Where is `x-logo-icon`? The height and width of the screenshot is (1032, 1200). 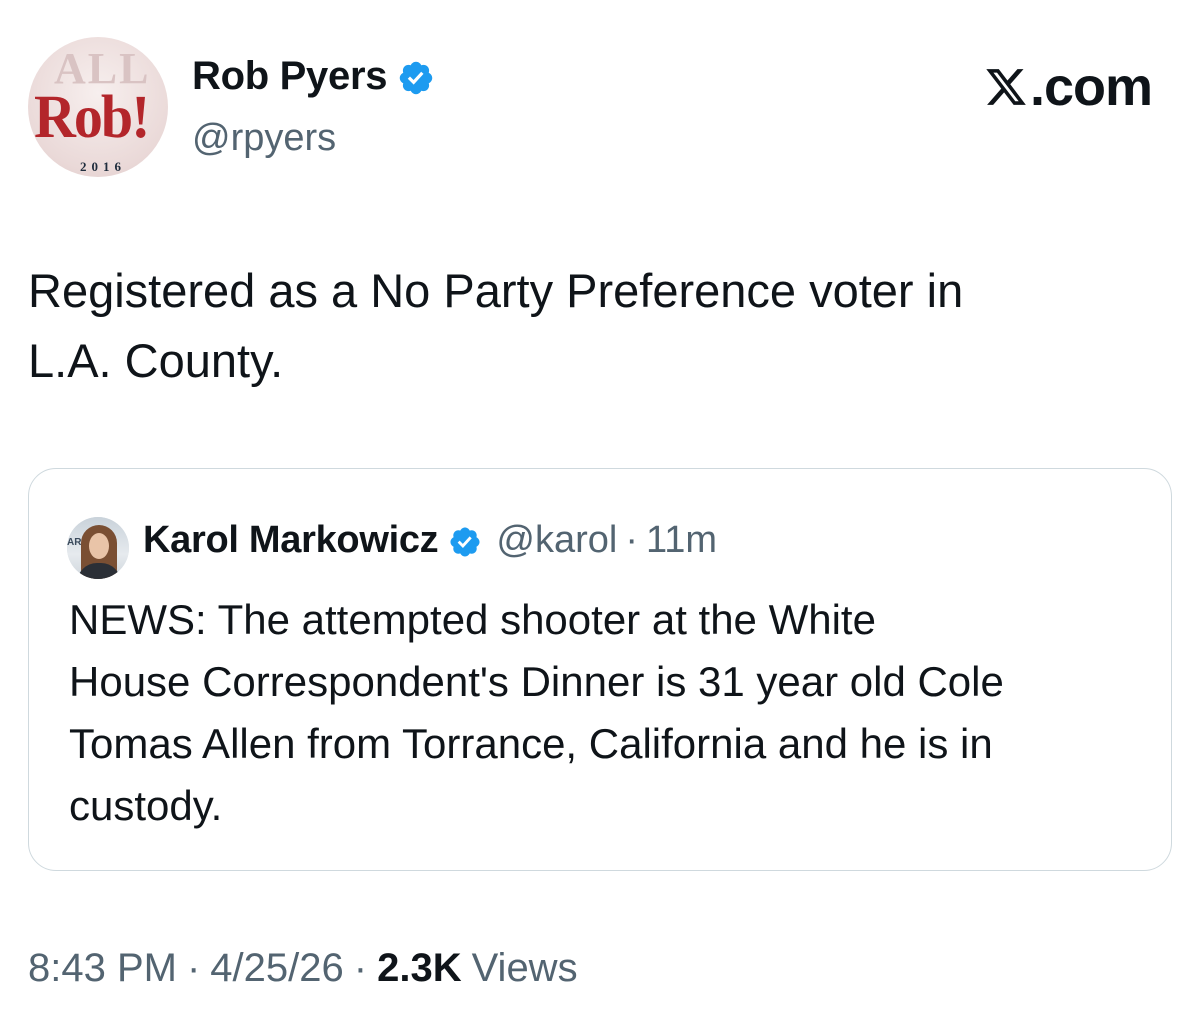 x-logo-icon is located at coordinates (1006, 87).